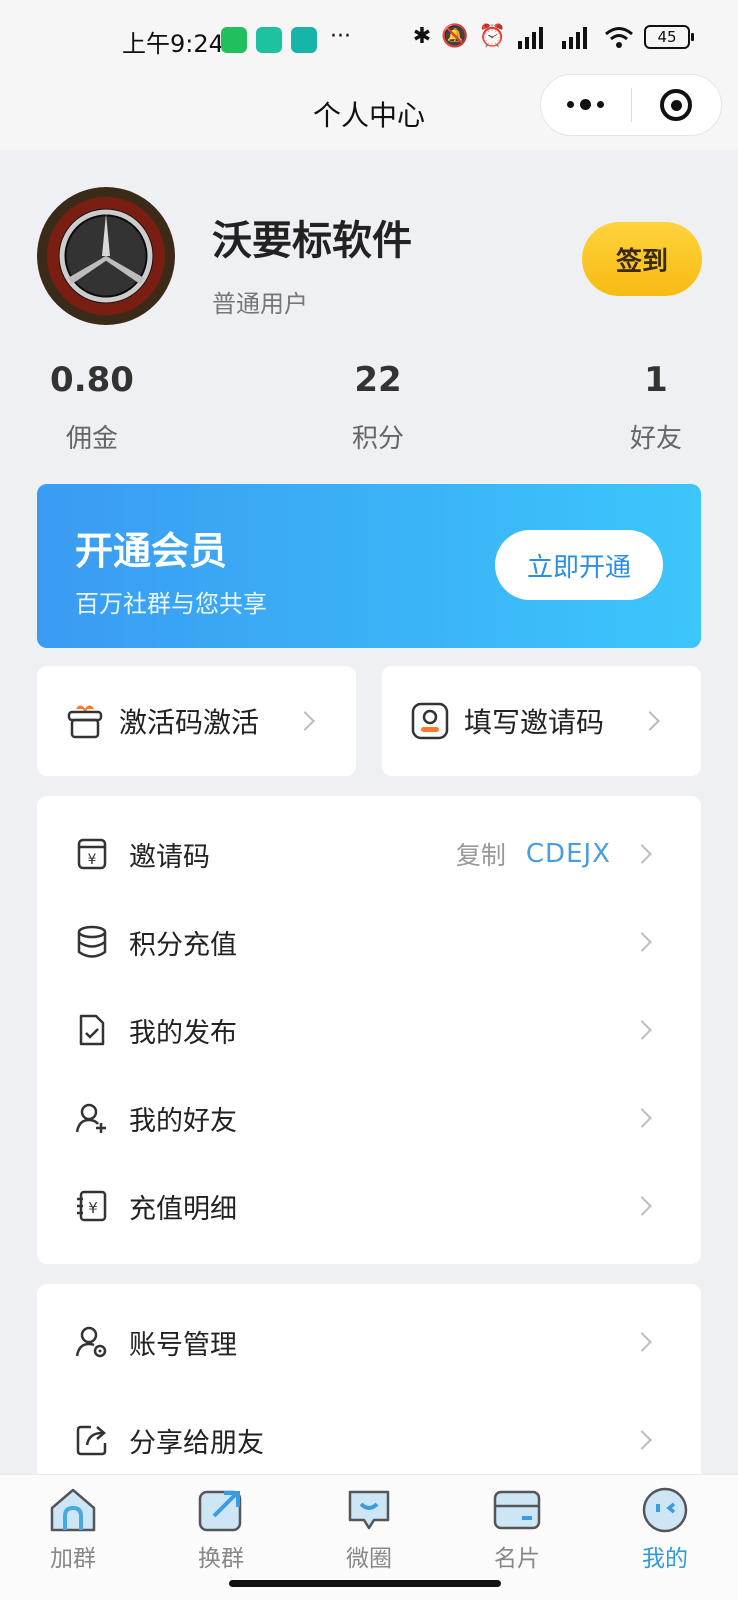  Describe the element at coordinates (377, 439) in the screenshot. I see `stat-label: 积分` at that location.